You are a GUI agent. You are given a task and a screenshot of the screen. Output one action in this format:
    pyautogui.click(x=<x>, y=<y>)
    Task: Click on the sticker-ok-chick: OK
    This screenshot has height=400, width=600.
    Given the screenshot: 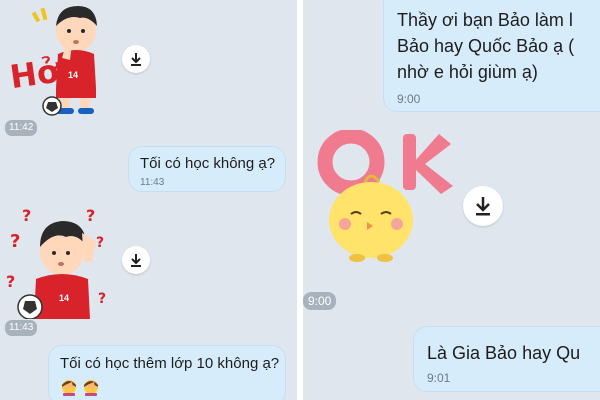 What is the action you would take?
    pyautogui.click(x=386, y=201)
    